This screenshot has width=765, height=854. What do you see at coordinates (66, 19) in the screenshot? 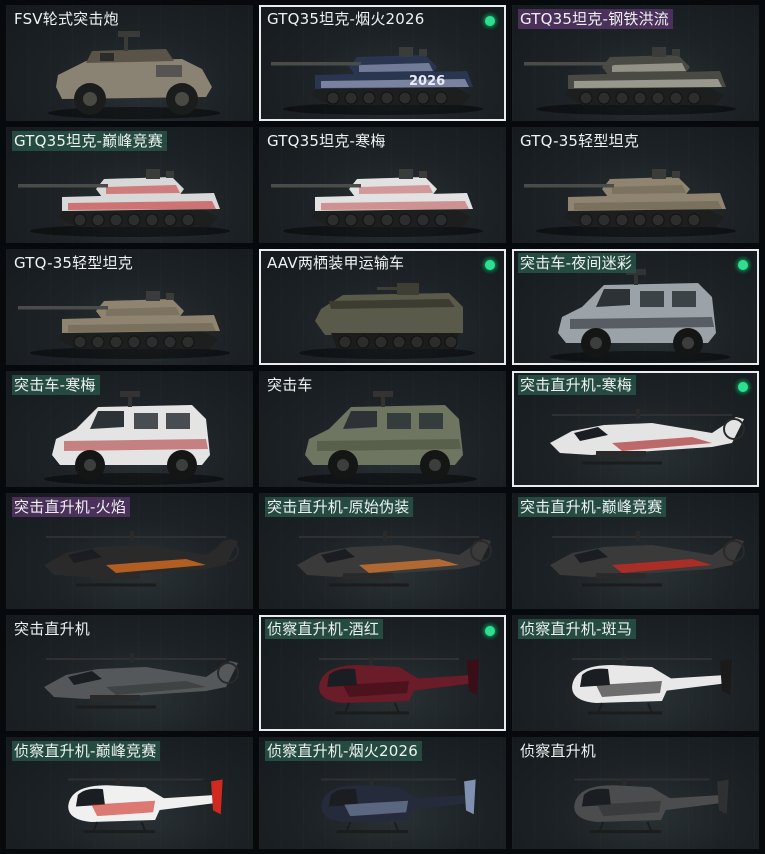
I see `vehicle-skin-name: FSV轮式突击炮` at bounding box center [66, 19].